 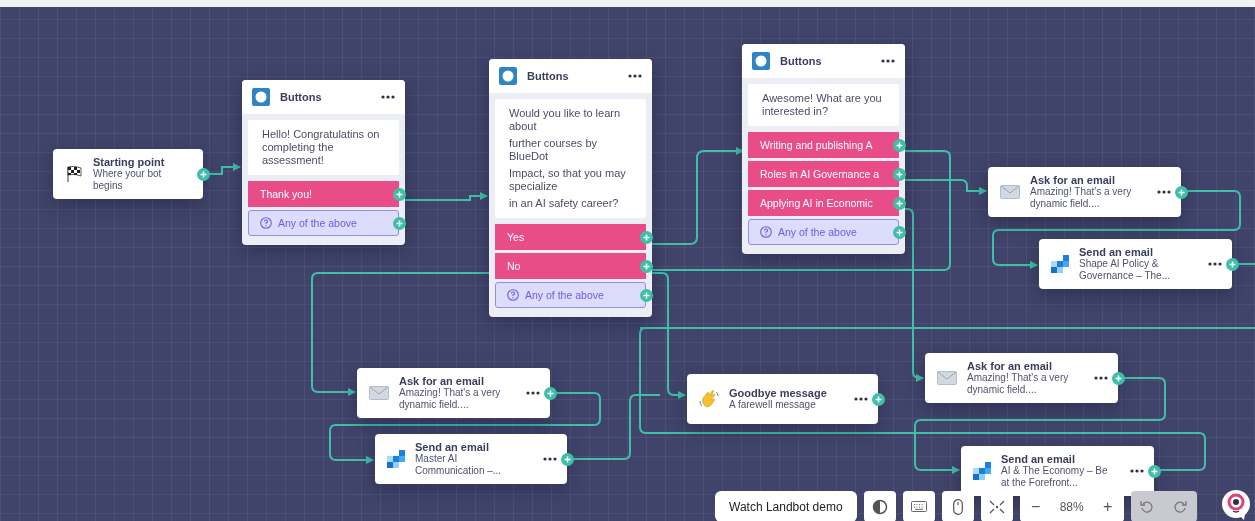 I want to click on buttons-node: Buttons Awesome! What are you interested in? Writing and publishing A Roles in AI Governance a Applying AI in Economic Any of the above, so click(x=823, y=149).